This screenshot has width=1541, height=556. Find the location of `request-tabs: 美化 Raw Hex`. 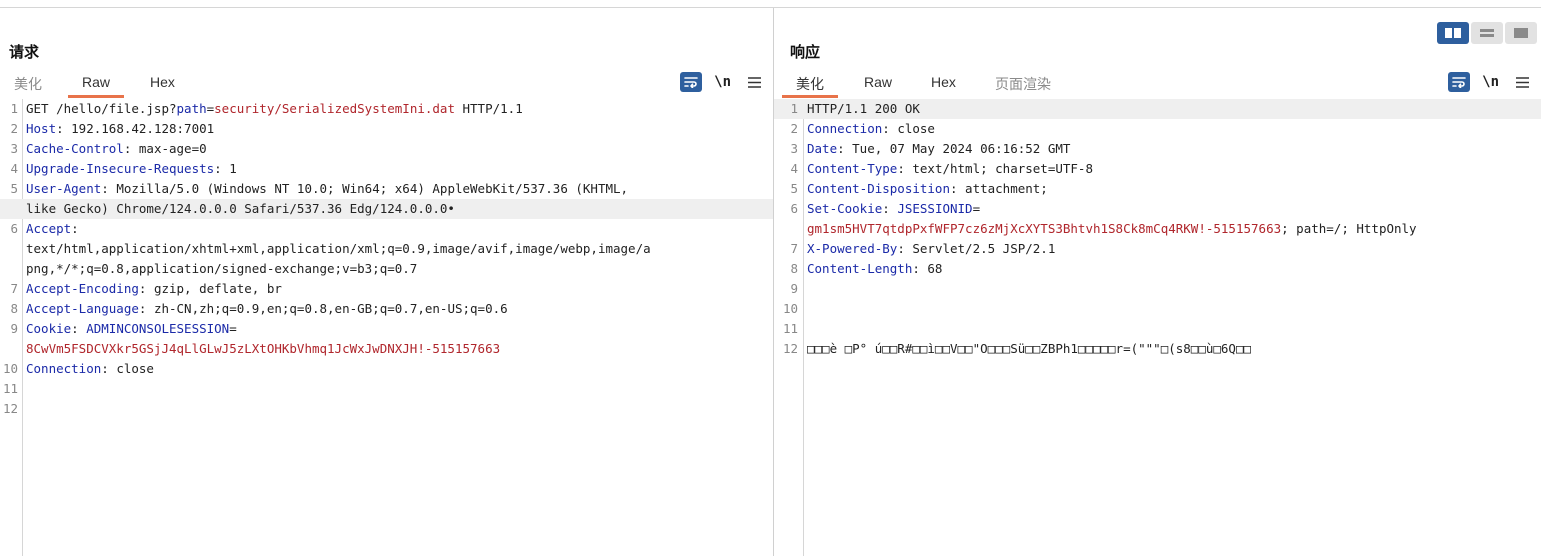

request-tabs: 美化 Raw Hex is located at coordinates (386, 84).